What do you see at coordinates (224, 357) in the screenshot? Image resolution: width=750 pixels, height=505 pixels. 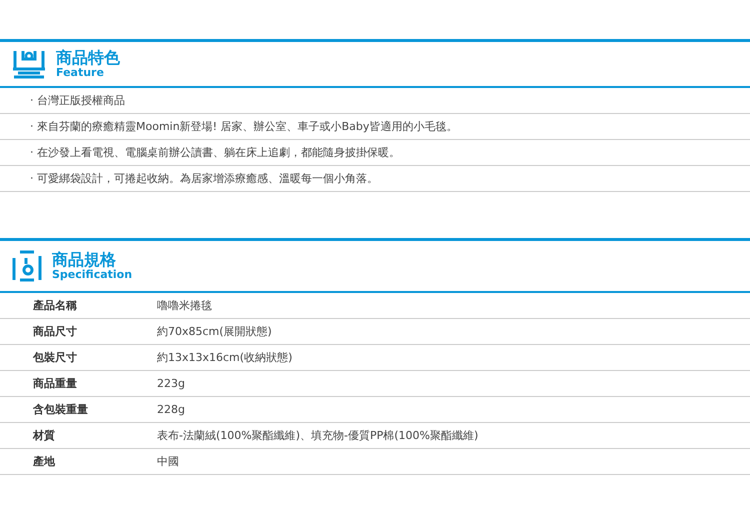 I see `spec-value: 約13x13x16cm(收納狀態)` at bounding box center [224, 357].